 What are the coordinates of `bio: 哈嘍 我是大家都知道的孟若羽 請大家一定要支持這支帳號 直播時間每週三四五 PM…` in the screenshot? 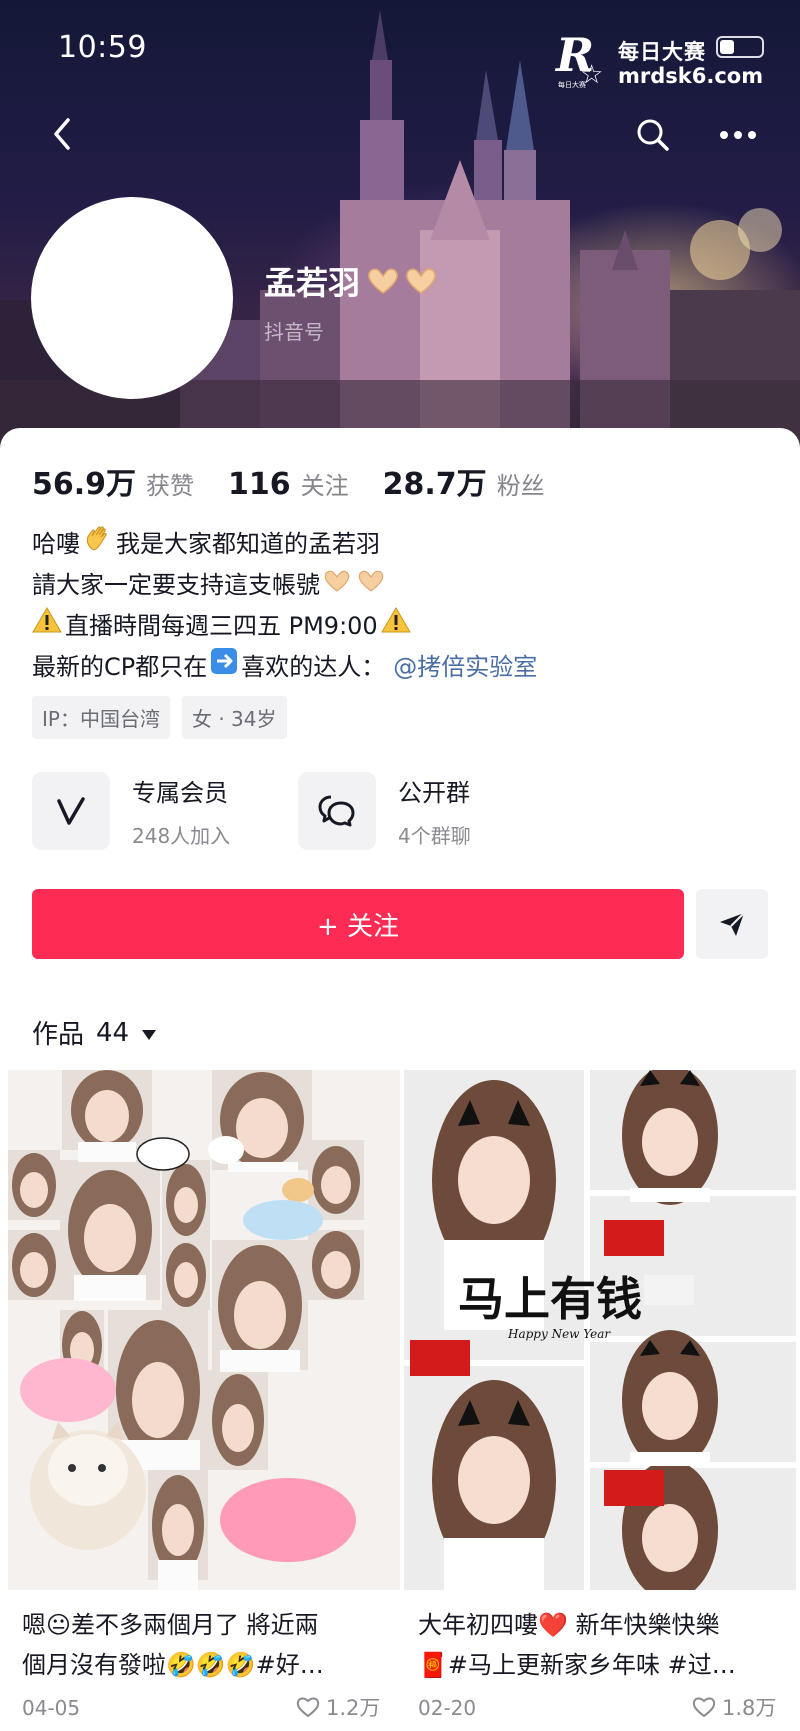 It's located at (284, 606).